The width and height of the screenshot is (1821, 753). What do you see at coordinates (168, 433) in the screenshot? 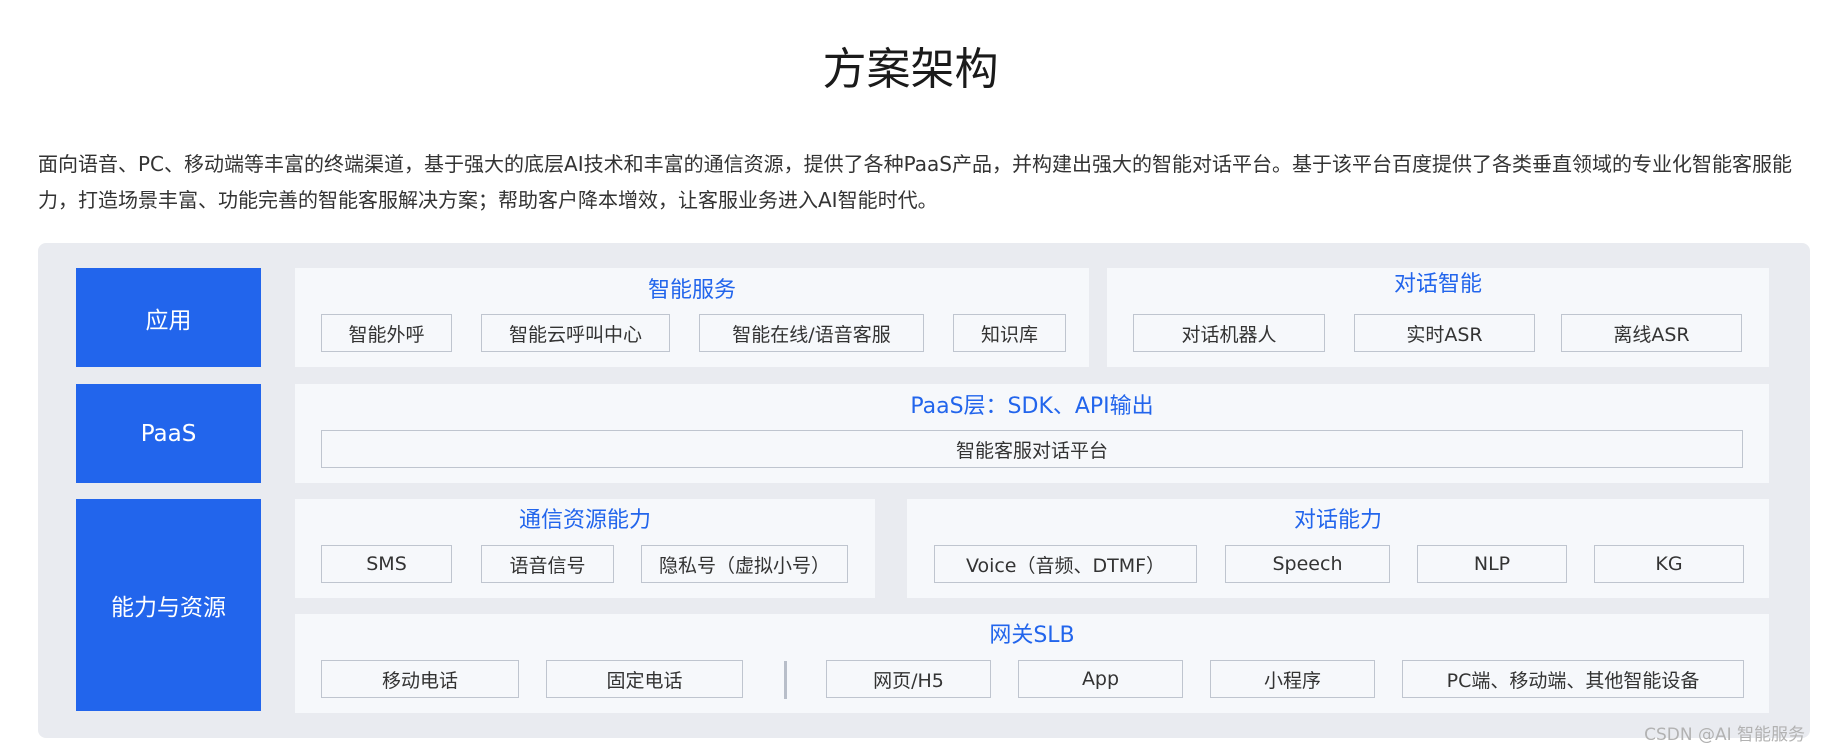
I see `layer-label-paas: PaaS` at bounding box center [168, 433].